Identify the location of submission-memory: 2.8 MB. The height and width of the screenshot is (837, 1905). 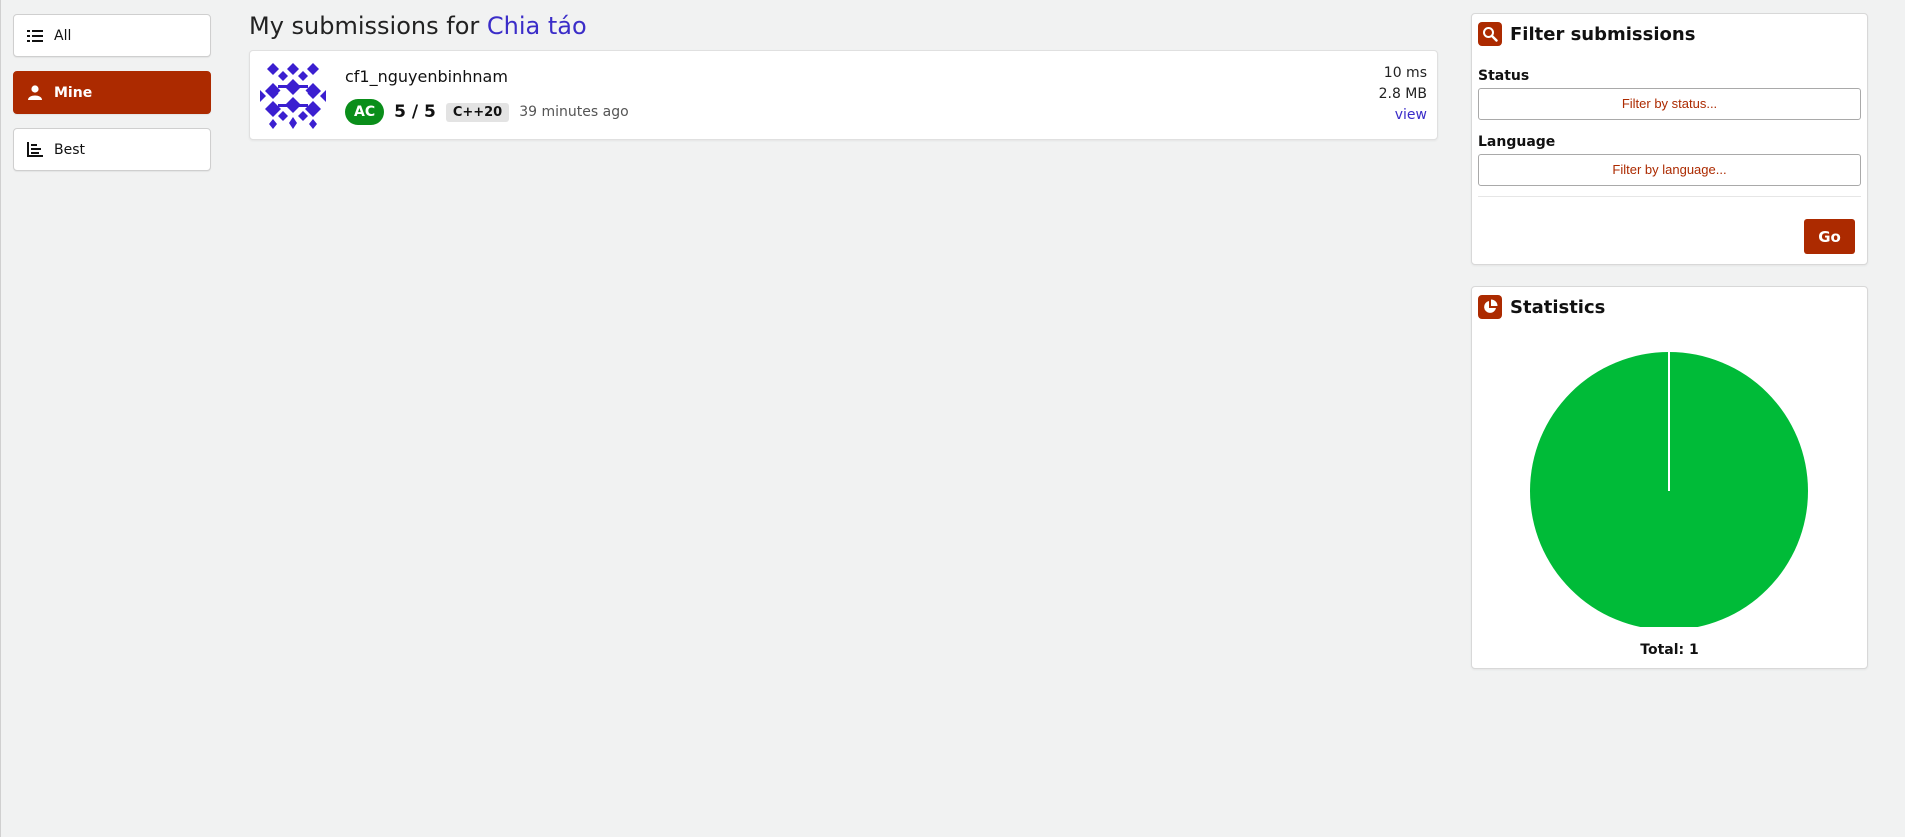
(1402, 94).